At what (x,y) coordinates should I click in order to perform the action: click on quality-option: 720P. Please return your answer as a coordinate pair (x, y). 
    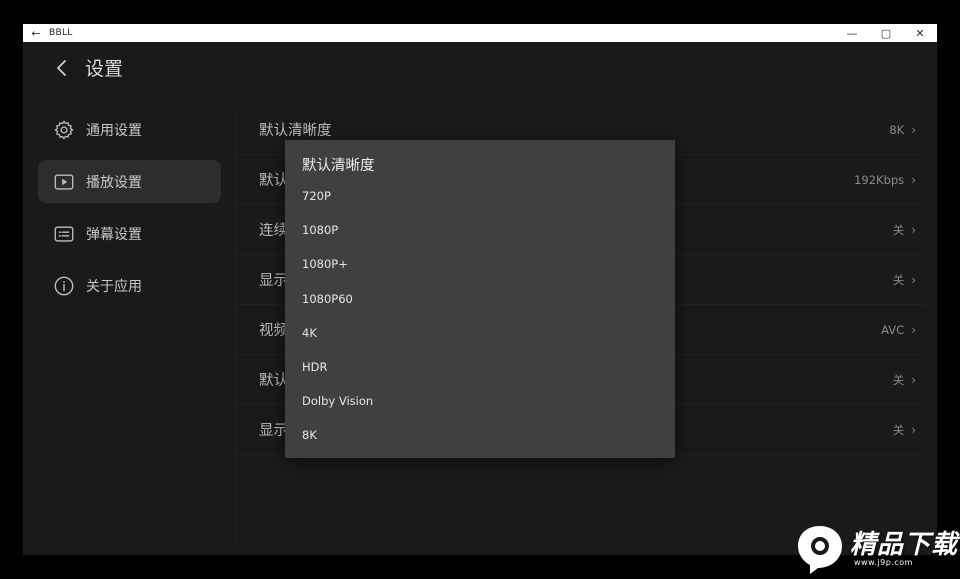
    Looking at the image, I should click on (480, 196).